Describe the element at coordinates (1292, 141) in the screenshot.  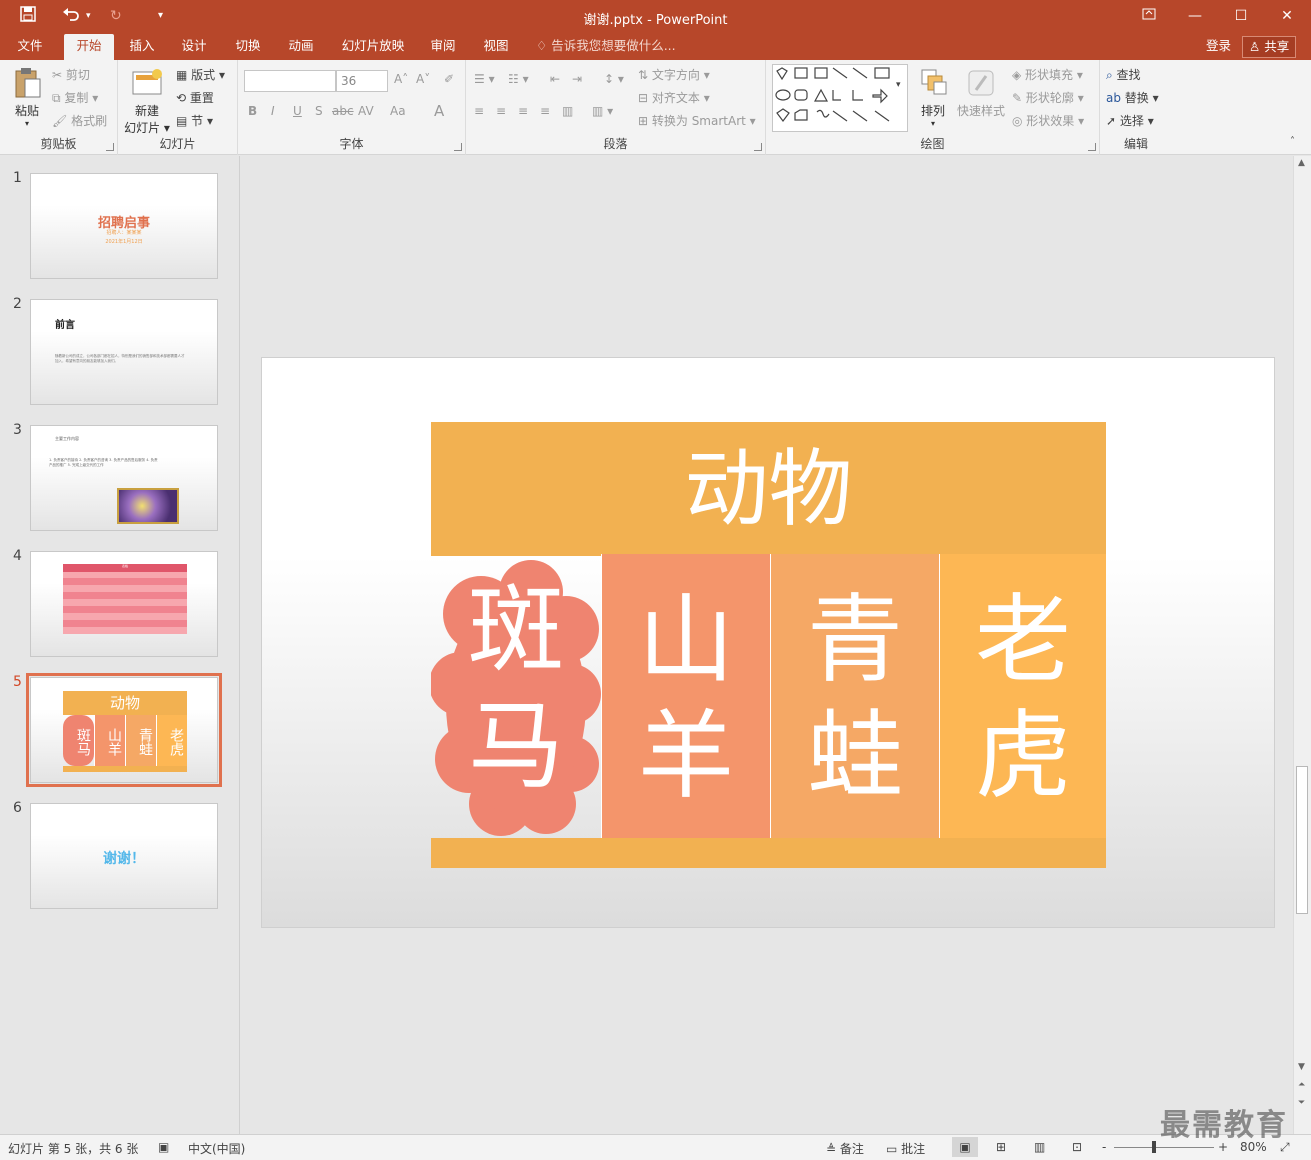
I see `collapse-ribbon-icon: ˄` at that location.